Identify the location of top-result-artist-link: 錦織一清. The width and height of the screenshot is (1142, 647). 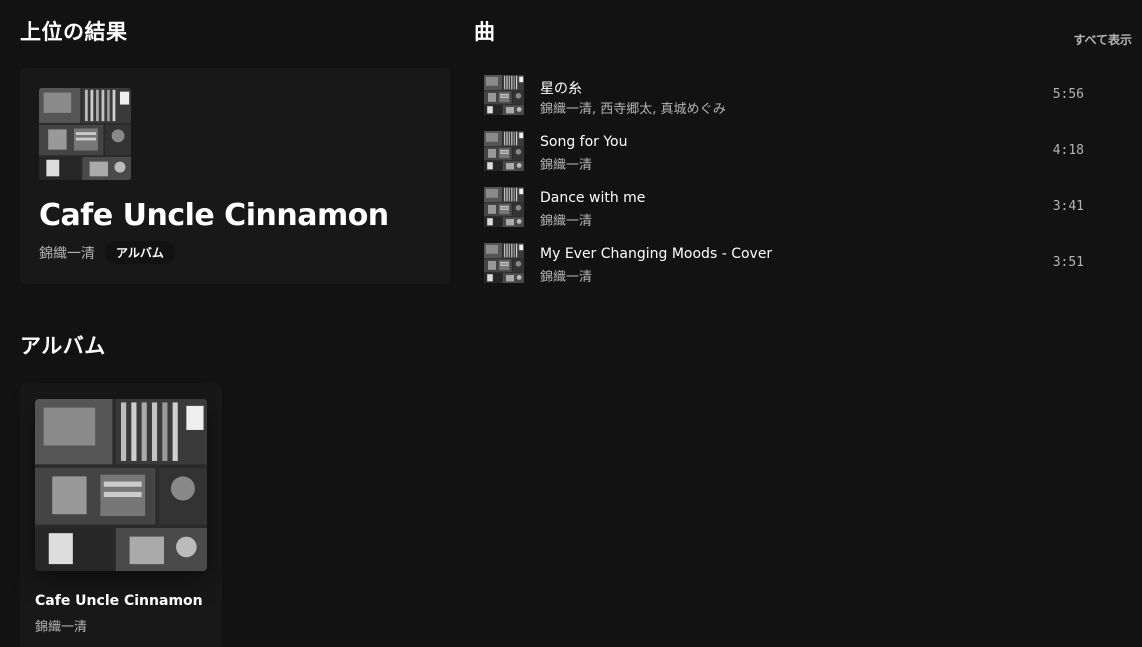
(67, 253).